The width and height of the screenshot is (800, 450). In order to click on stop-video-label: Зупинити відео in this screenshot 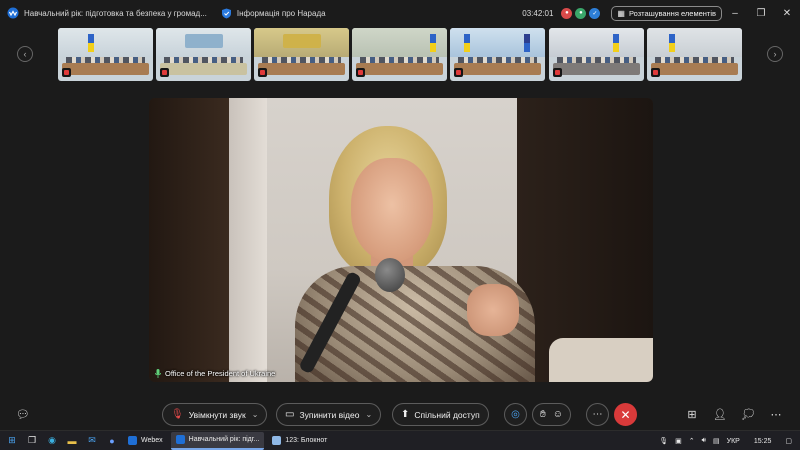, I will do `click(329, 414)`.